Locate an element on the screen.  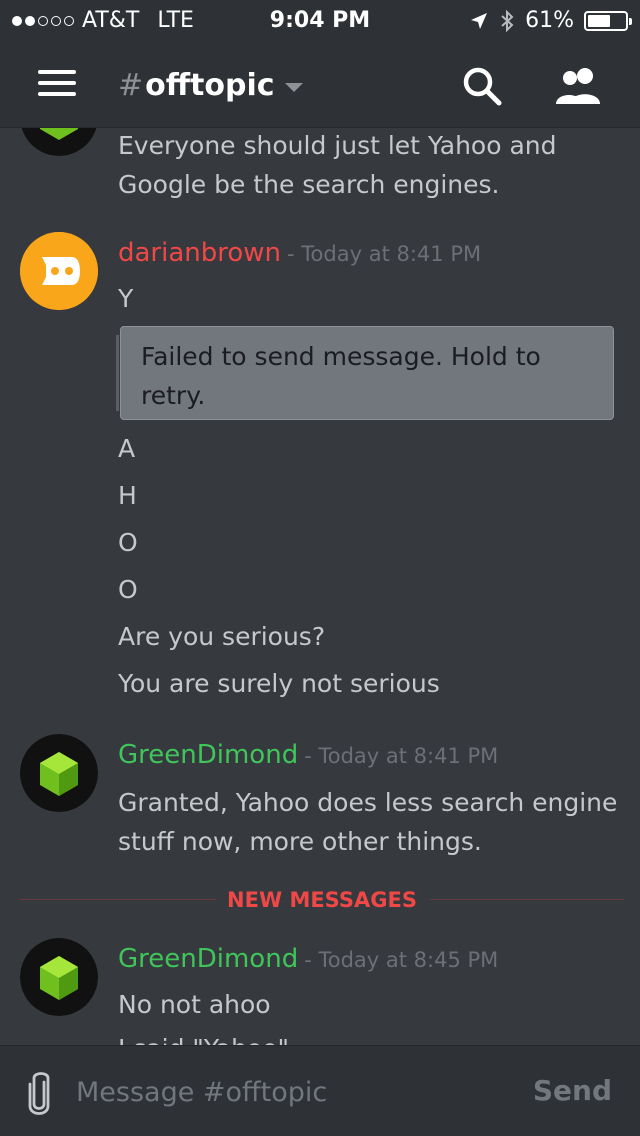
author-name: darianbrown is located at coordinates (199, 253).